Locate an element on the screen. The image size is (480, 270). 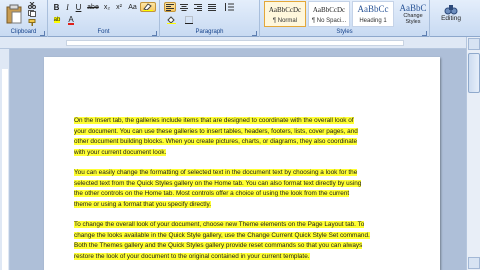
format-painter-button is located at coordinates (32, 22).